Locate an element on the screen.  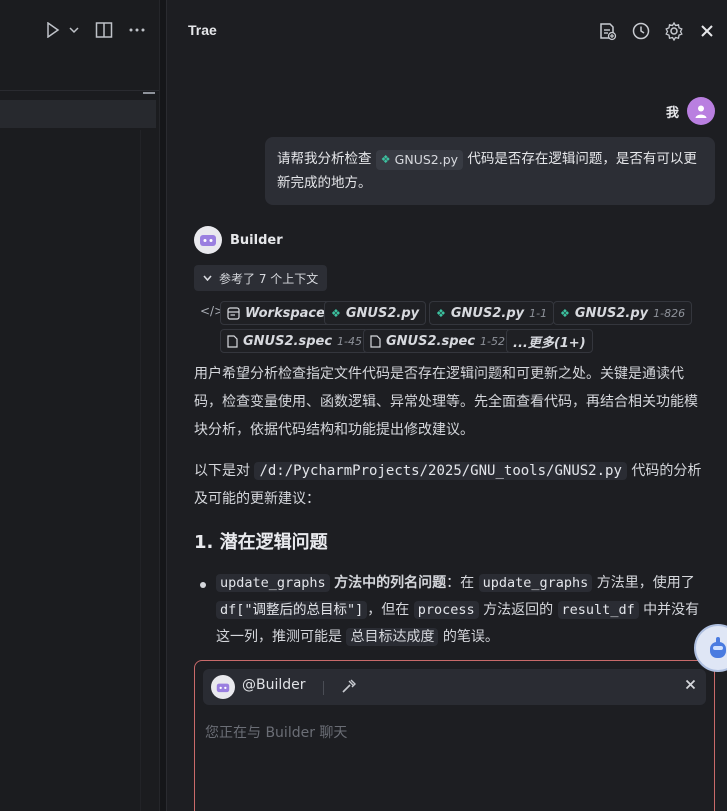
context-chip-label: Workspace is located at coordinates (285, 313).